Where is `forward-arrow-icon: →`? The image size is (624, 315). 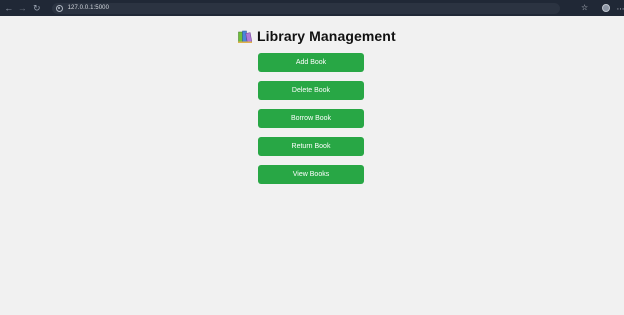 forward-arrow-icon: → is located at coordinates (23, 8).